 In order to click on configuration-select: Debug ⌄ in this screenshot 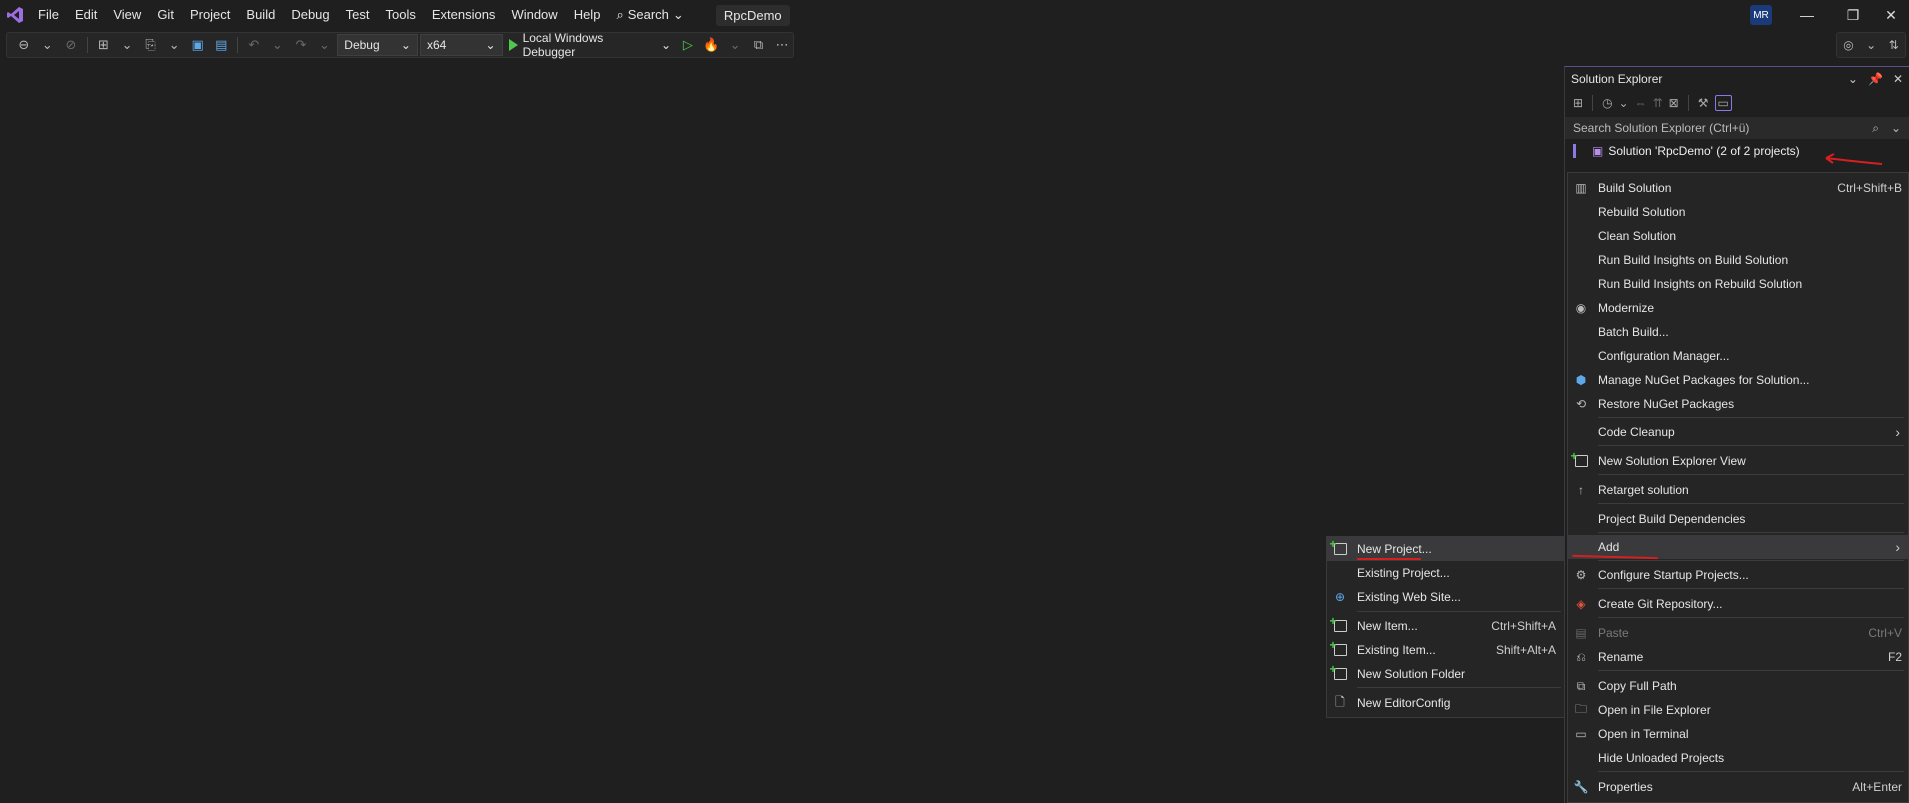, I will do `click(377, 45)`.